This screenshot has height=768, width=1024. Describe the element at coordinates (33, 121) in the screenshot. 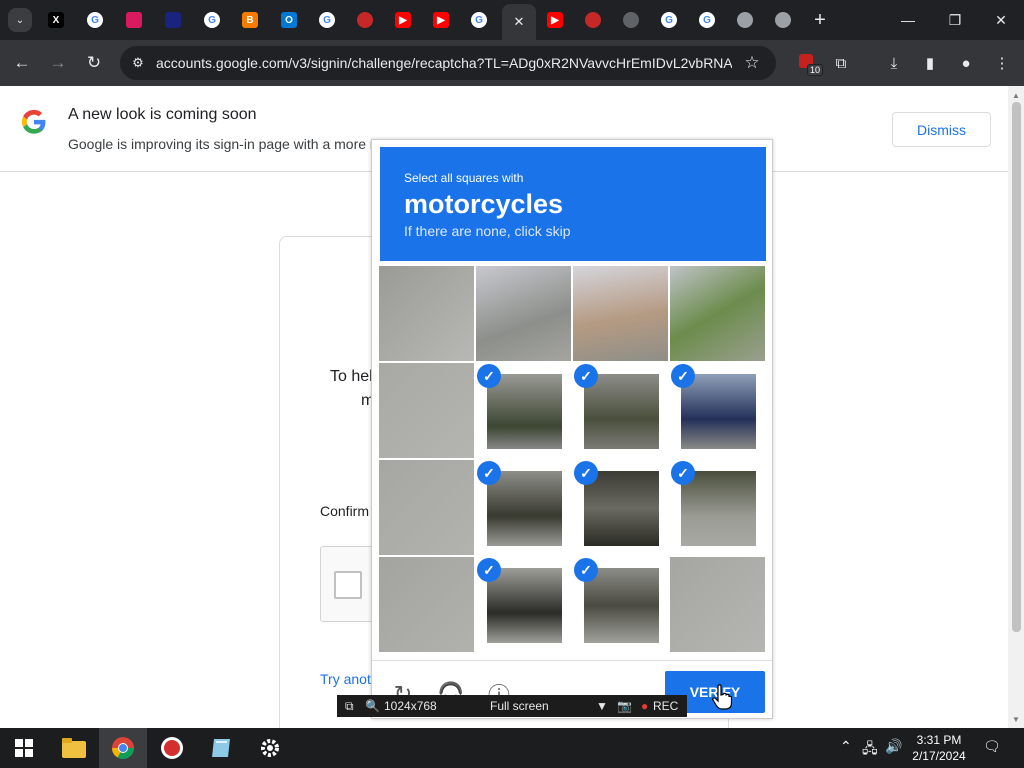

I see `google-logo-icon` at that location.